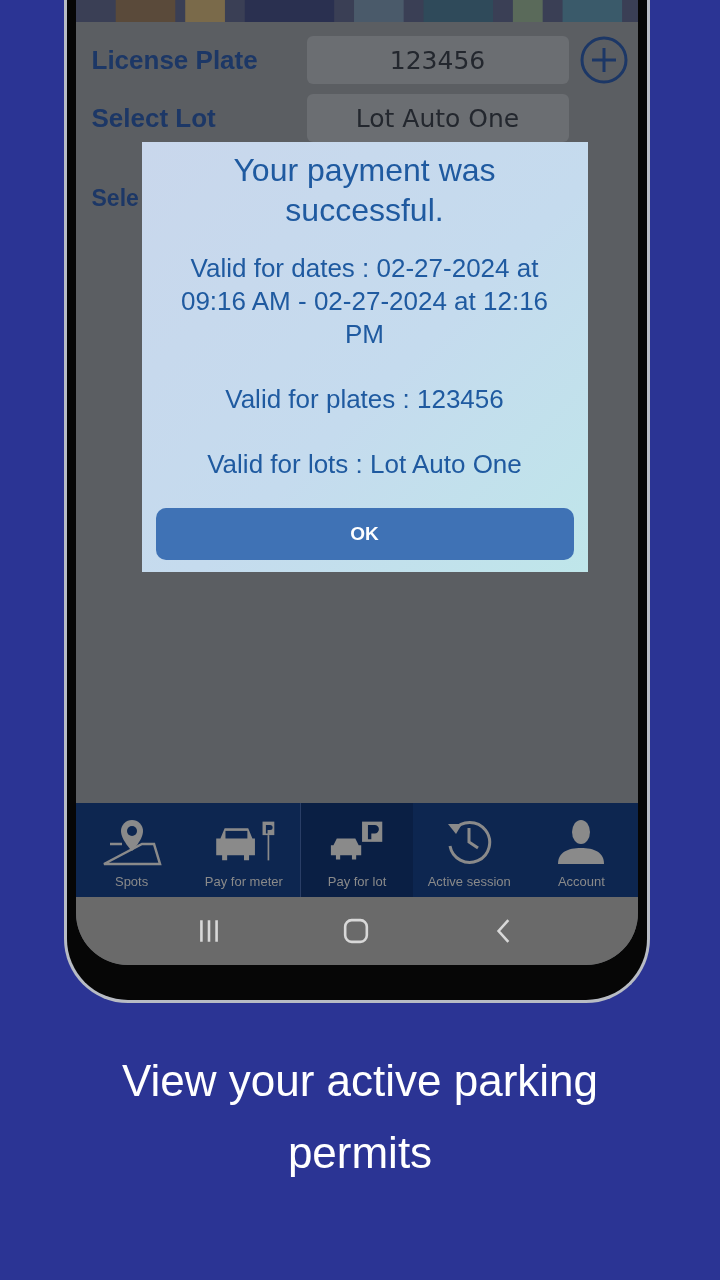  Describe the element at coordinates (364, 534) in the screenshot. I see `ok-button: OK` at that location.